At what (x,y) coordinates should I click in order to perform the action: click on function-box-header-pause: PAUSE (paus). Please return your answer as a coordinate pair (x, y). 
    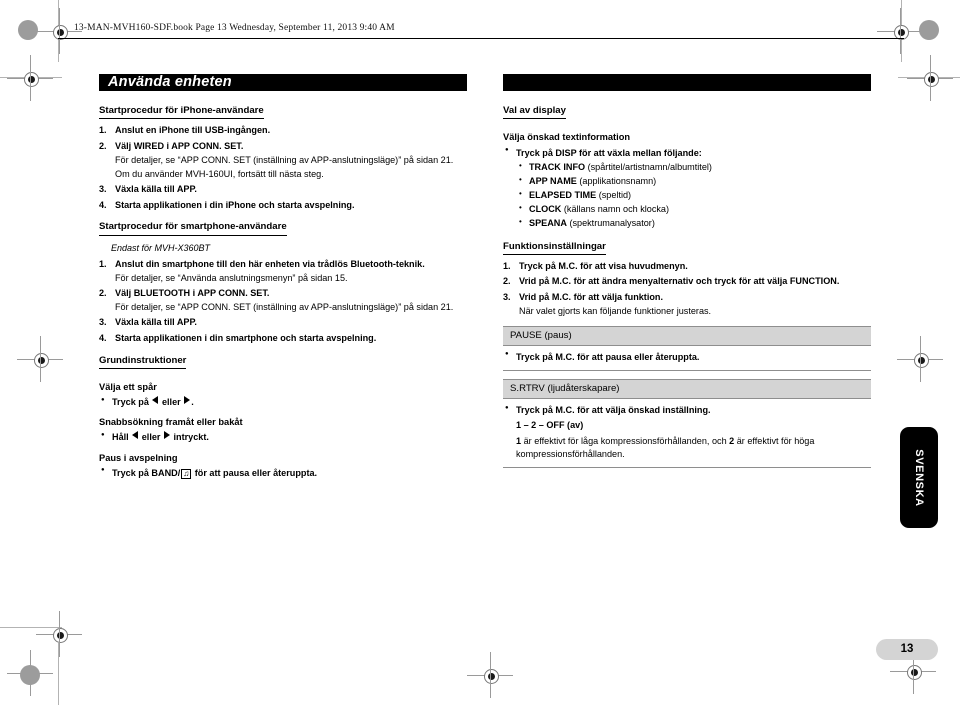
    Looking at the image, I should click on (687, 335).